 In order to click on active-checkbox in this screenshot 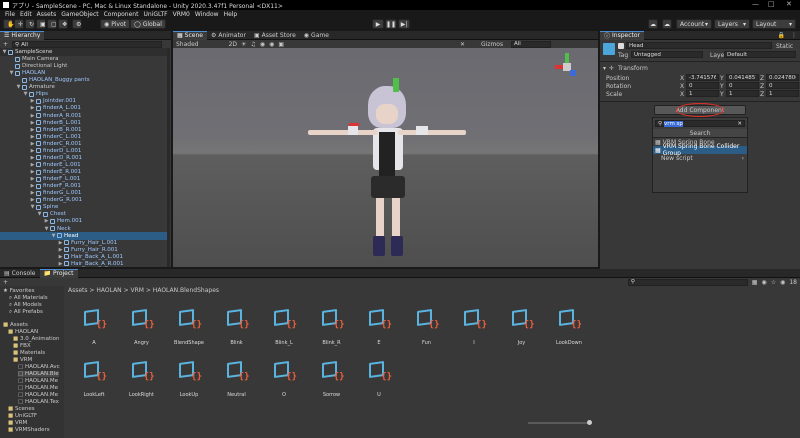, I will do `click(621, 46)`.